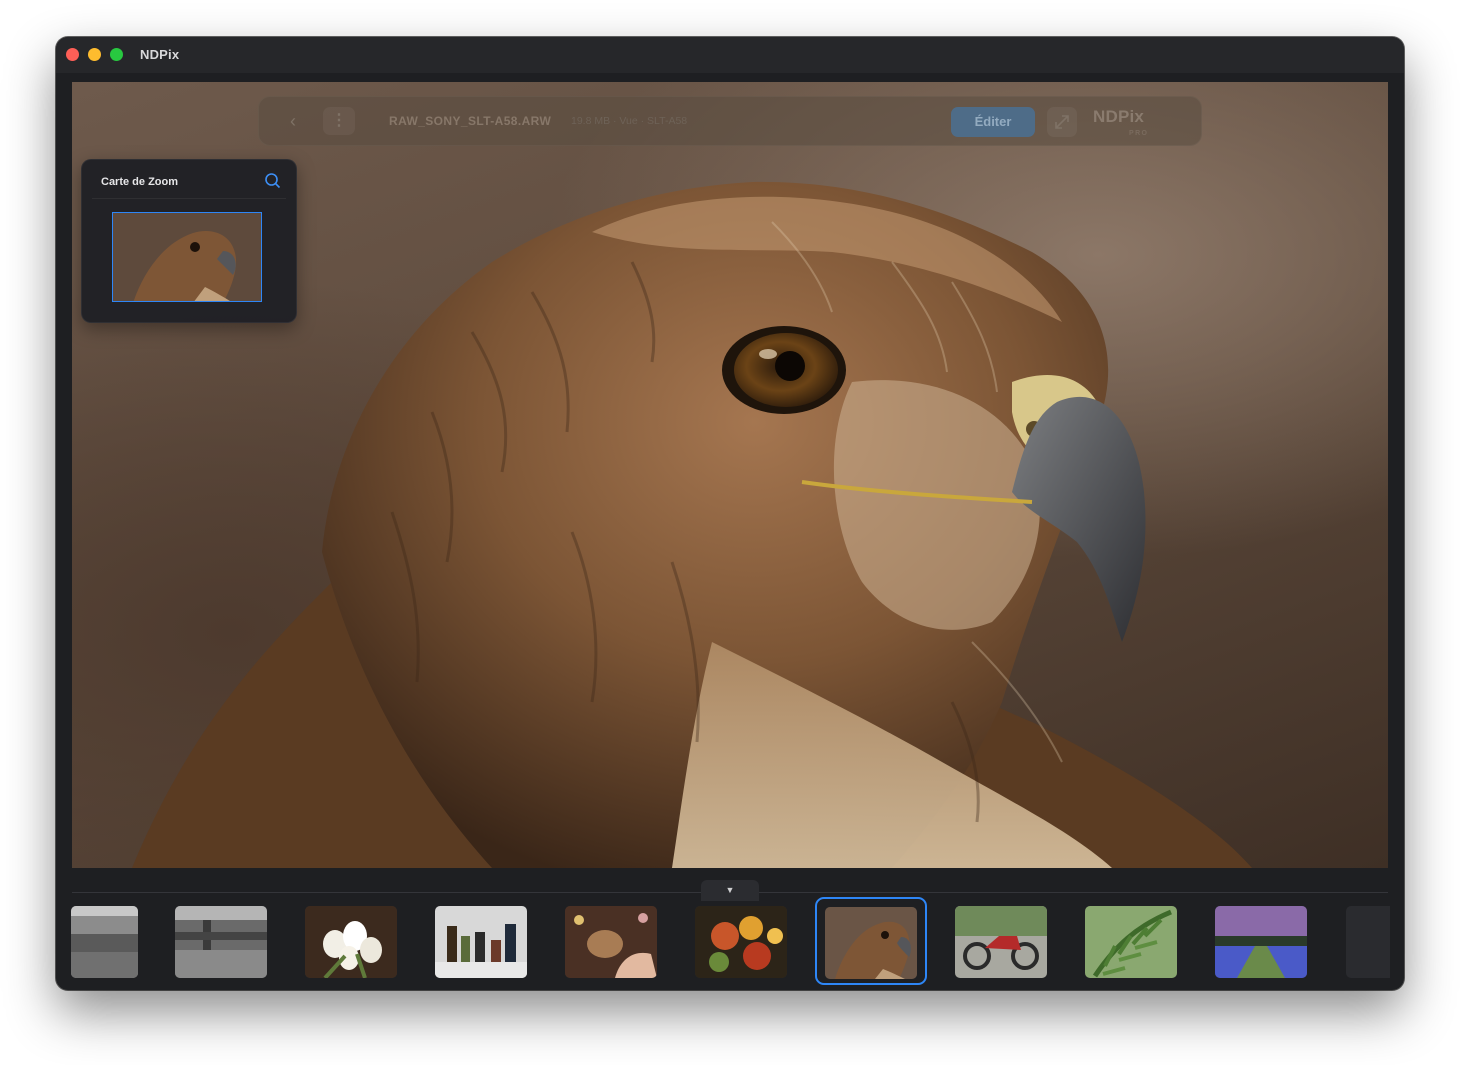 The height and width of the screenshot is (1065, 1460). What do you see at coordinates (481, 942) in the screenshot?
I see `thumbnail-bottles` at bounding box center [481, 942].